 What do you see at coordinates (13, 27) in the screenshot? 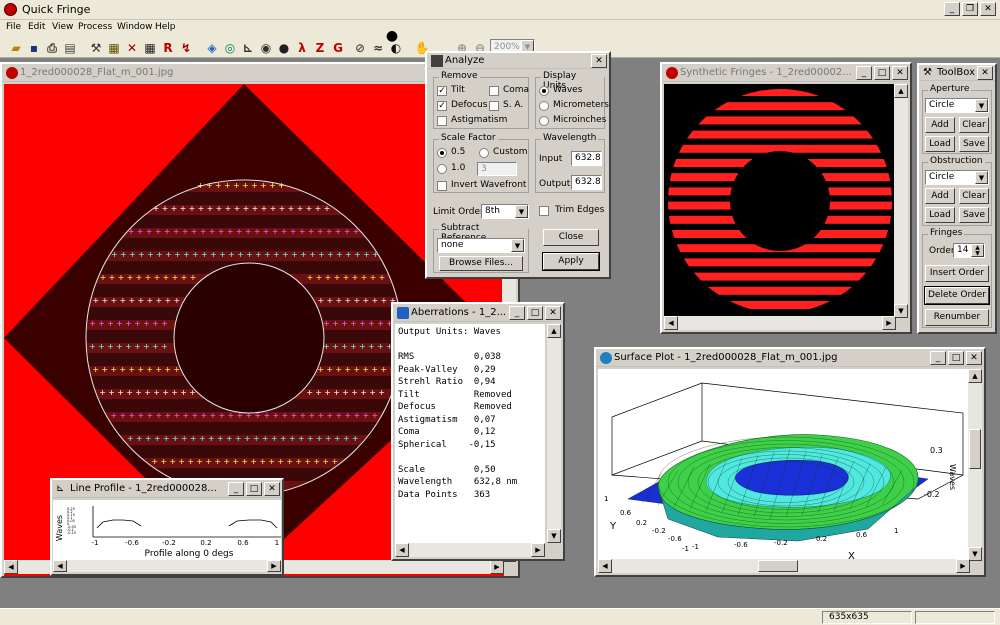
I see `menu-file: File` at bounding box center [13, 27].